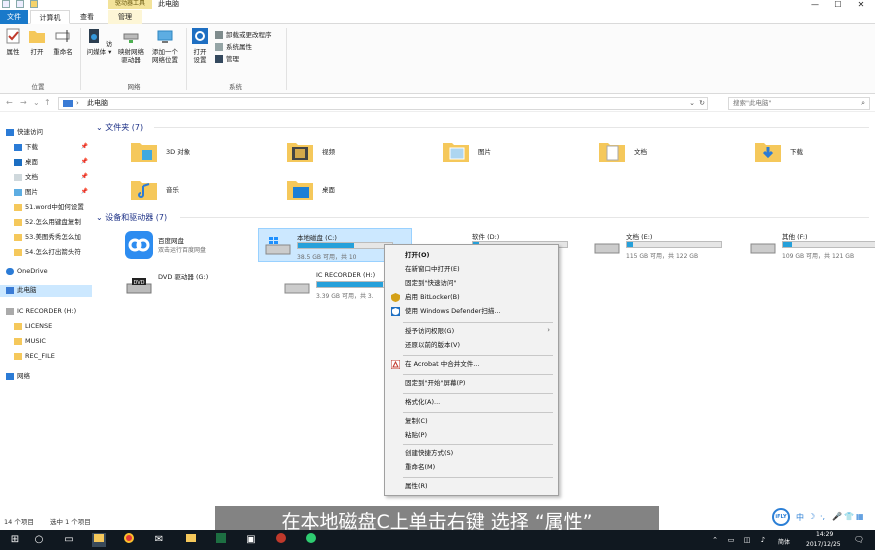 This screenshot has height=550, width=875. Describe the element at coordinates (53, 208) in the screenshot. I see `nav-recent-folder: 51.word中如何设置` at that location.